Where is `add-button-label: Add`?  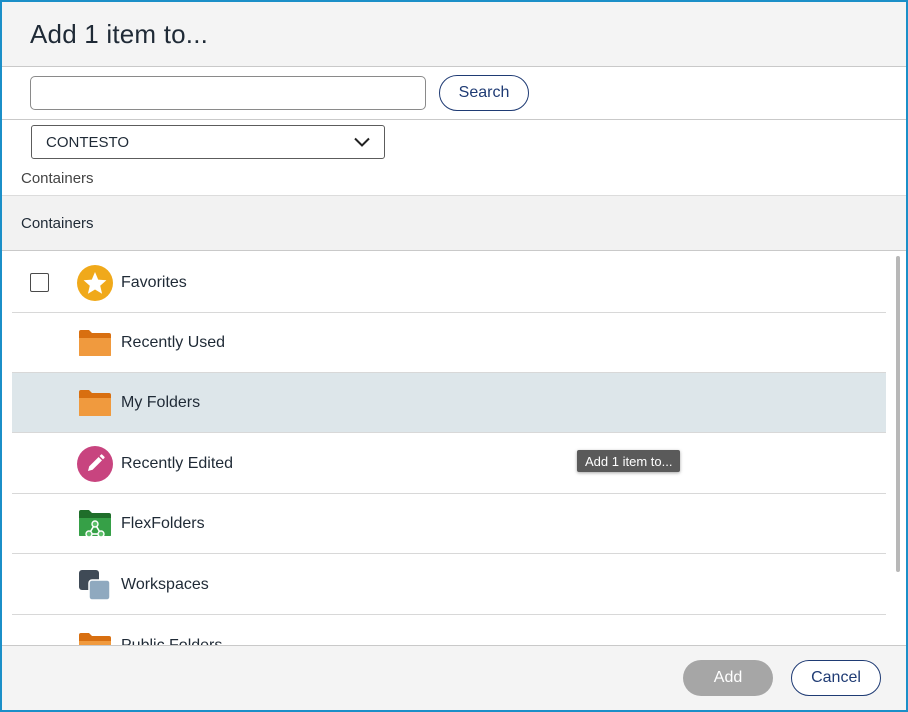
add-button-label: Add is located at coordinates (728, 677).